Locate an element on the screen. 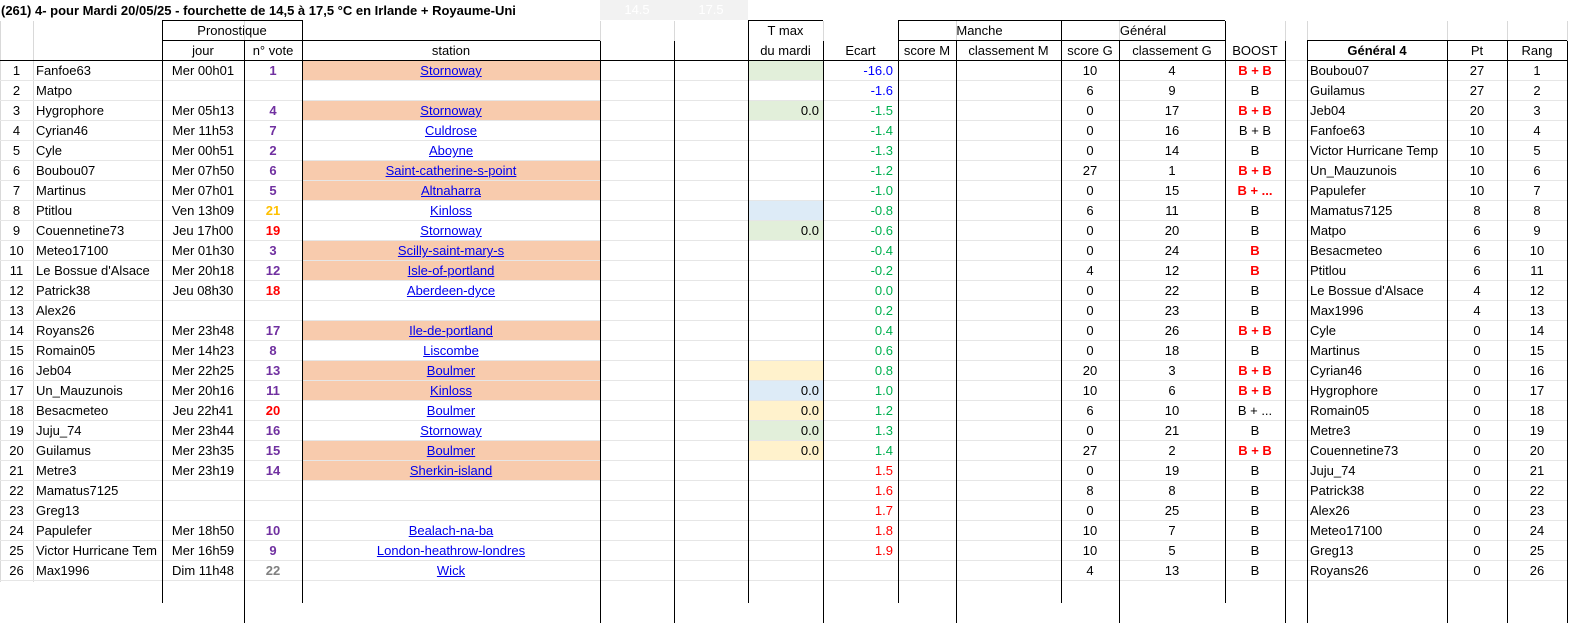  vote-number: 11 is located at coordinates (273, 390).